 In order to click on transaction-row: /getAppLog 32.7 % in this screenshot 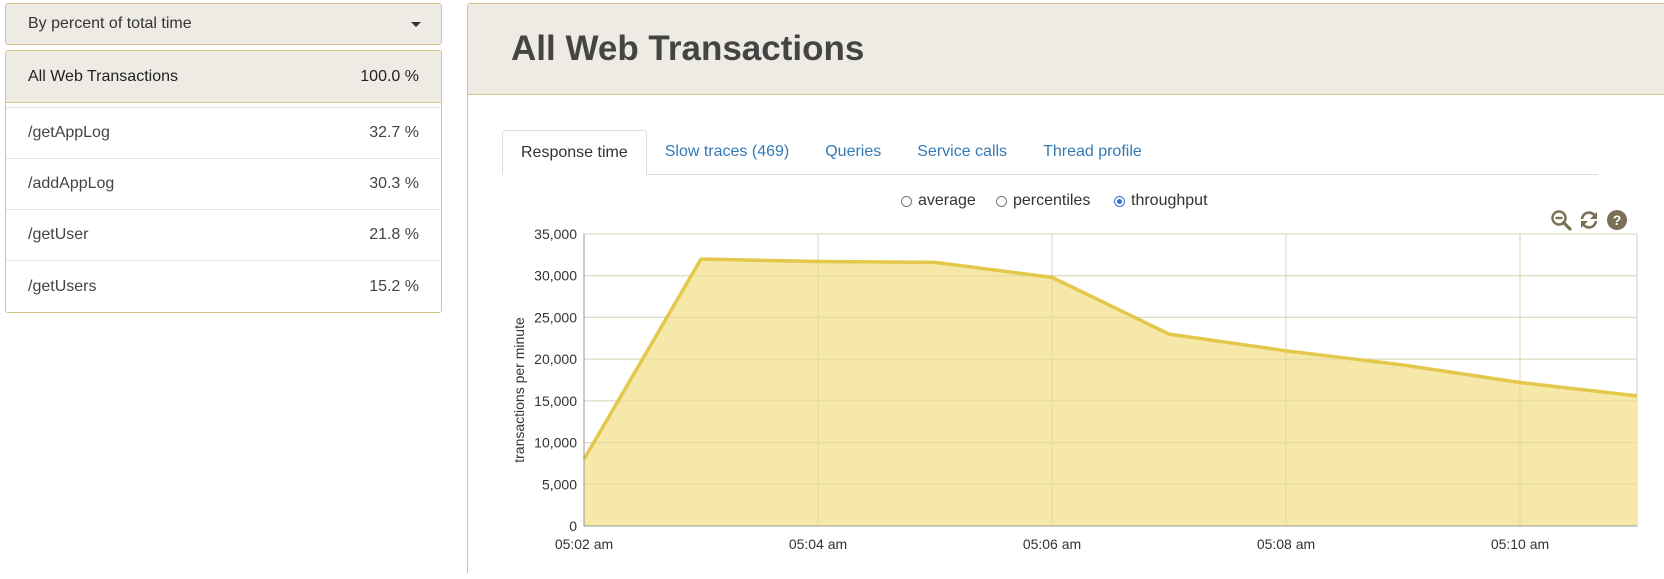, I will do `click(223, 133)`.